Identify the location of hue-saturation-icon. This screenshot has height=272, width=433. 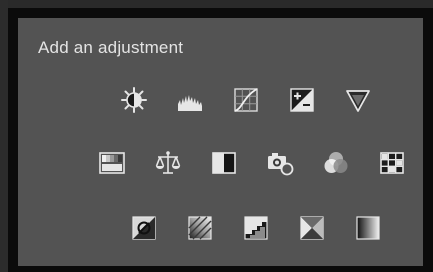
(112, 163).